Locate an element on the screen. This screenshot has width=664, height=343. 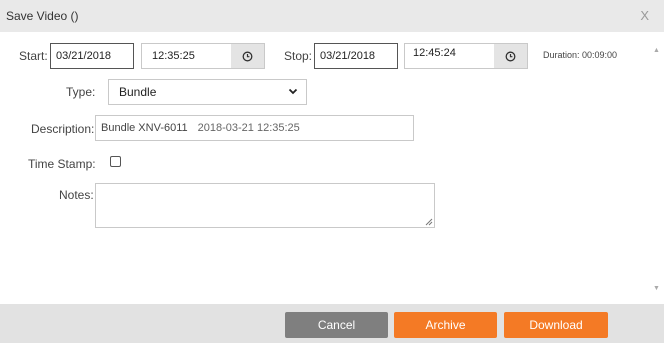
stop-time-input: 12:45:24 is located at coordinates (449, 56).